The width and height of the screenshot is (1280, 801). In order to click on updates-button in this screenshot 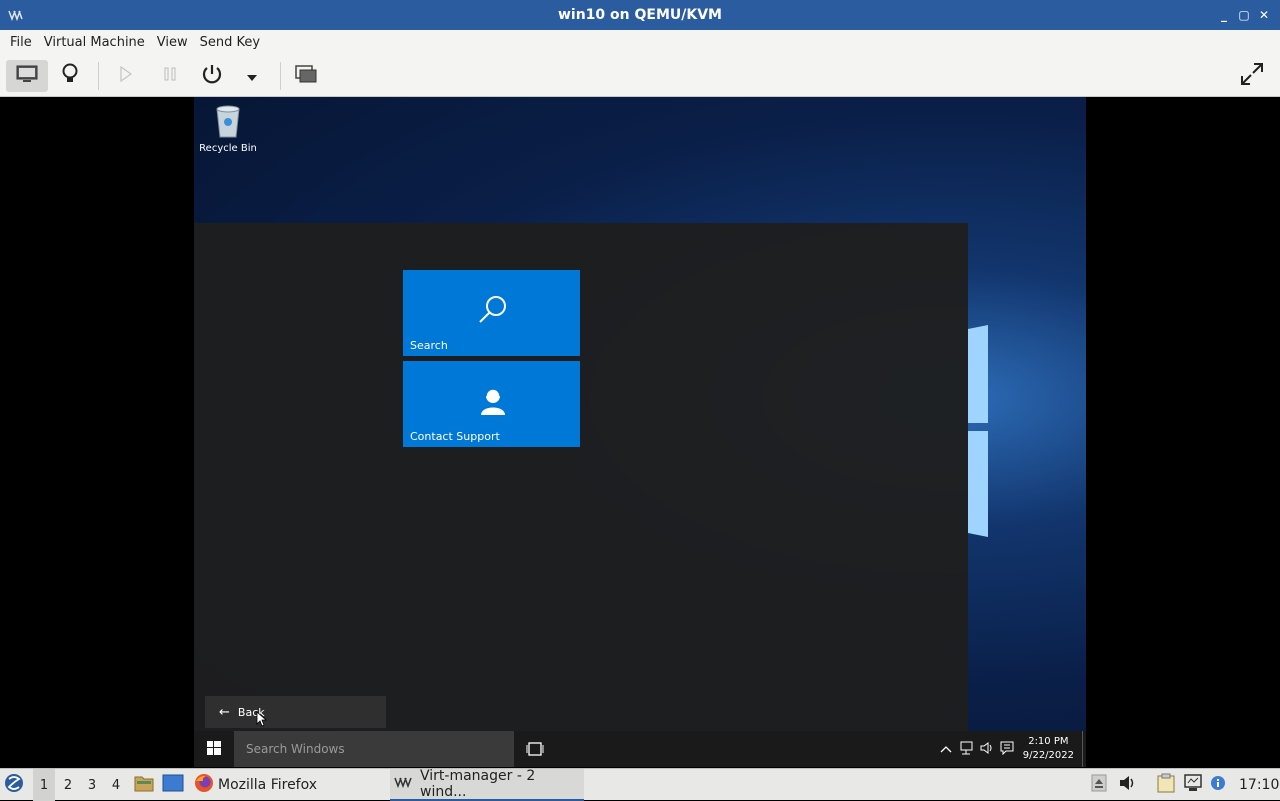, I will do `click(1218, 785)`.